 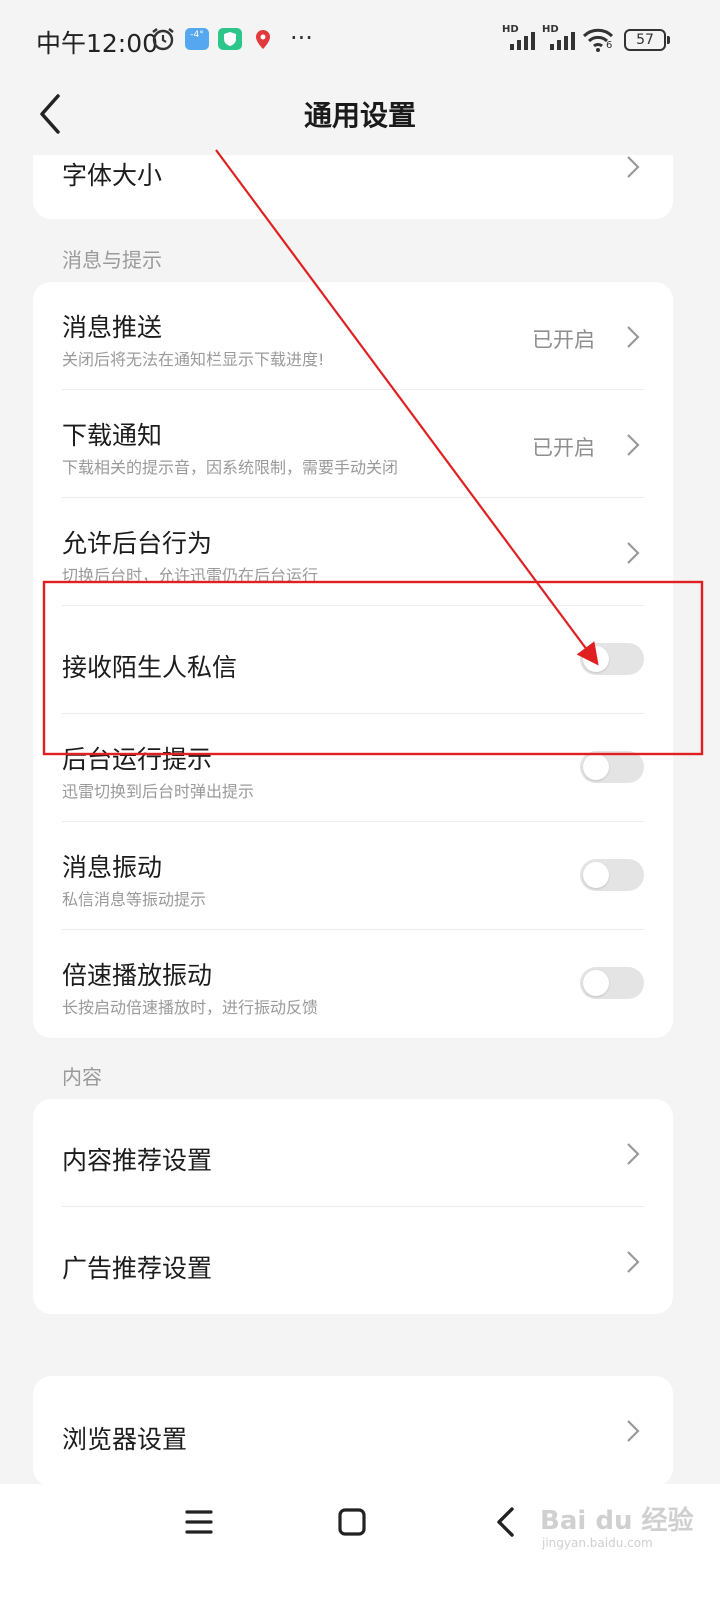 I want to click on header: 通用设置, so click(x=360, y=115).